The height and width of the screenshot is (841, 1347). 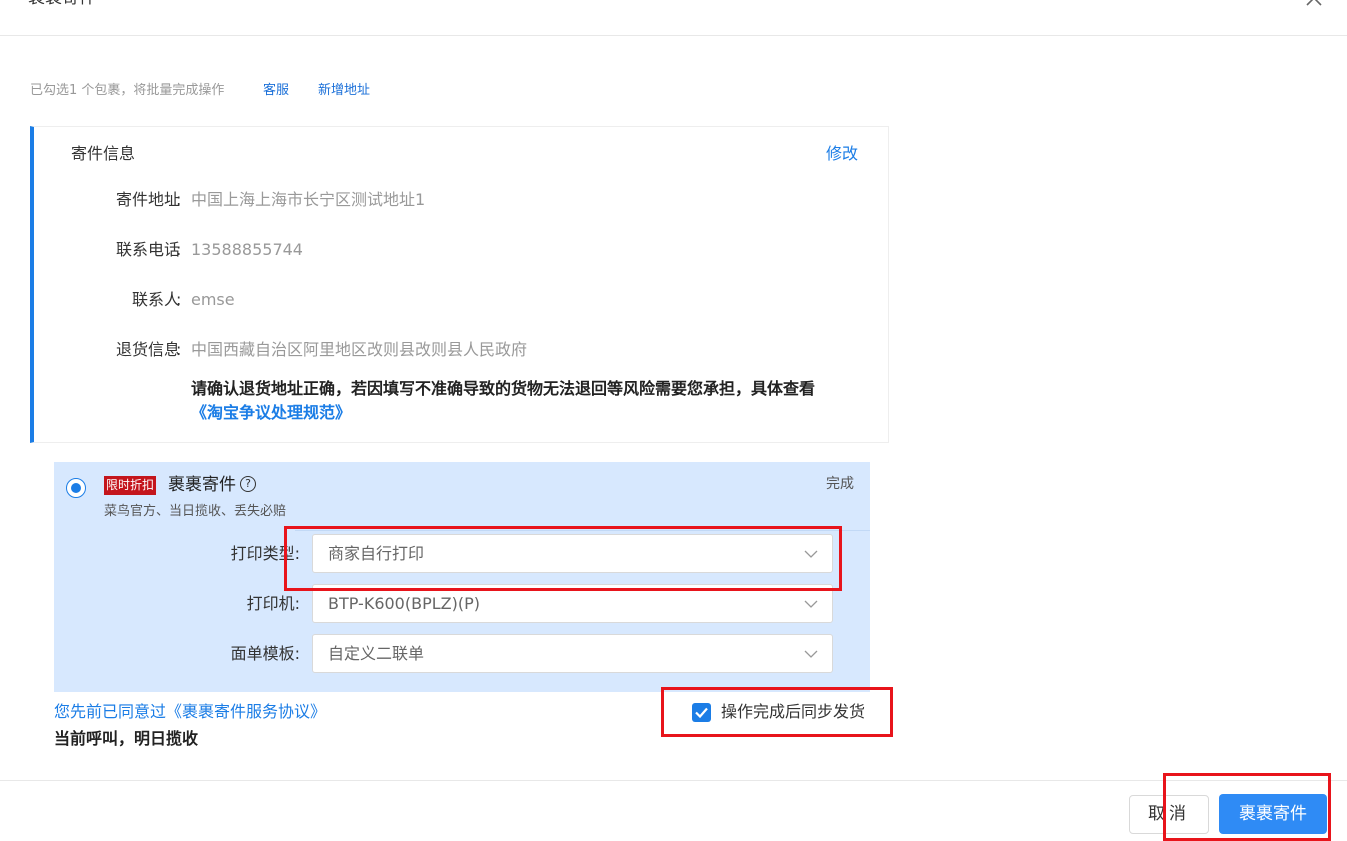 I want to click on service-name: 裹裹寄件, so click(x=202, y=485).